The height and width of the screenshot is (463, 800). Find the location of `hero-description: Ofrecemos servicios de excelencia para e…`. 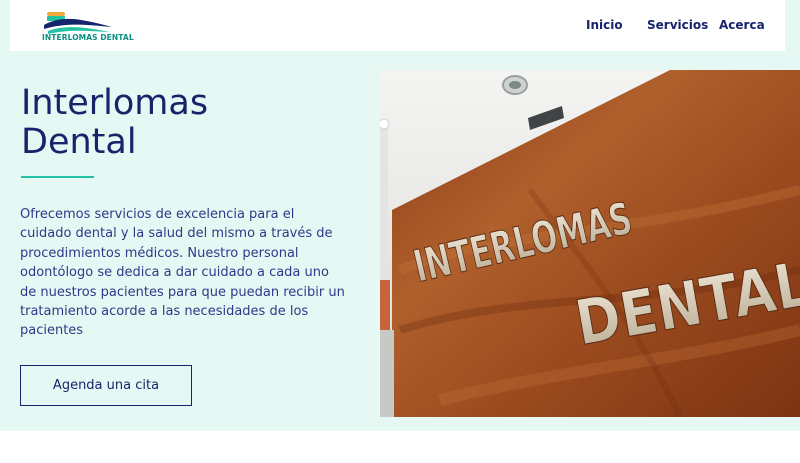

hero-description: Ofrecemos servicios de excelencia para e… is located at coordinates (182, 273).